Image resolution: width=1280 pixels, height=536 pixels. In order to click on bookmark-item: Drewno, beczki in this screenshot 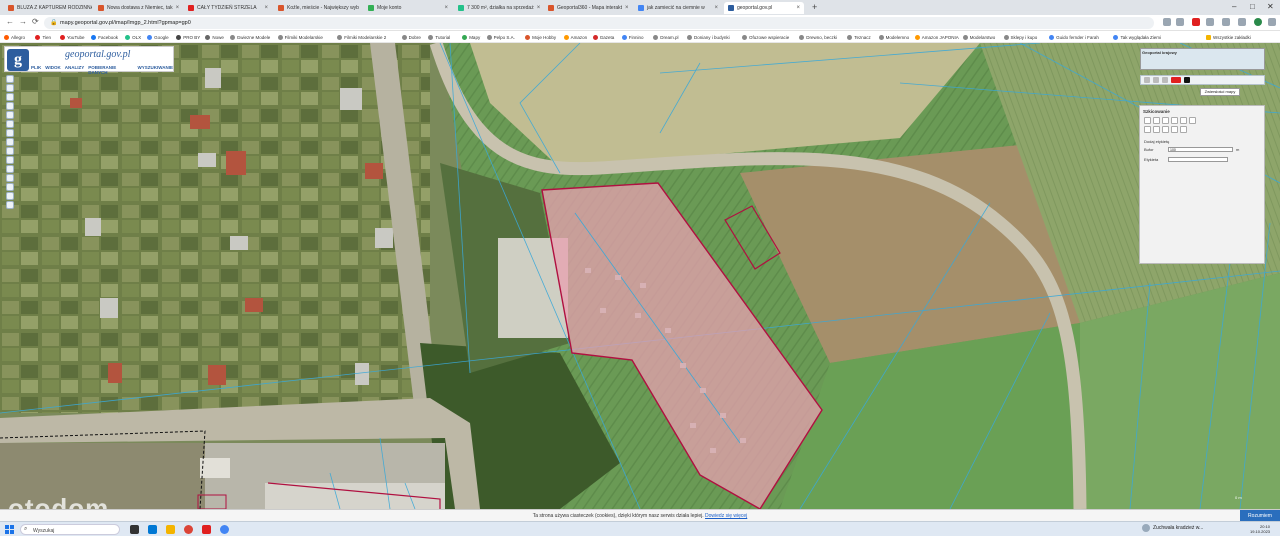, I will do `click(818, 37)`.